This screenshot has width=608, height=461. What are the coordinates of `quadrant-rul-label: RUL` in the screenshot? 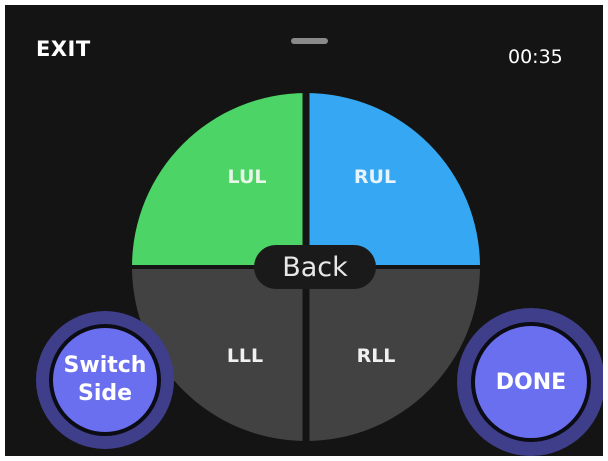 It's located at (375, 177).